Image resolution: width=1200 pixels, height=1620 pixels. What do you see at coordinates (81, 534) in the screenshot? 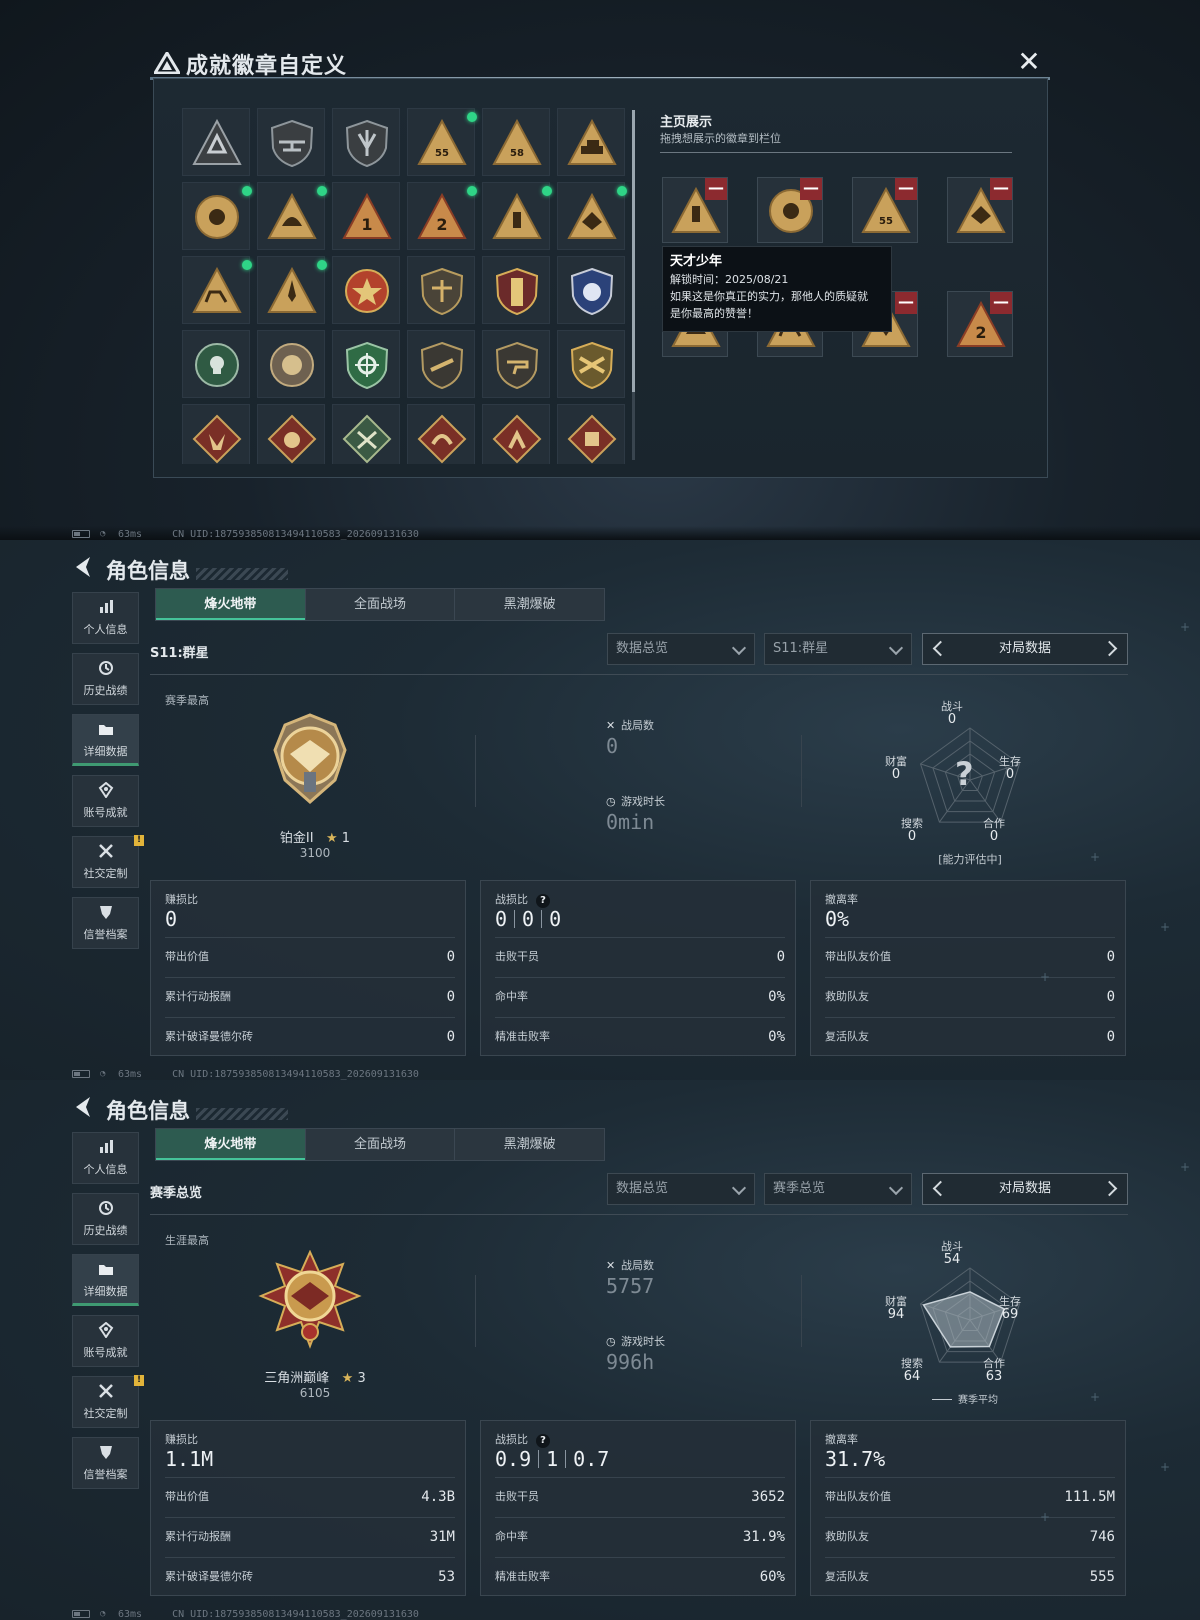
I see `battery-icon` at bounding box center [81, 534].